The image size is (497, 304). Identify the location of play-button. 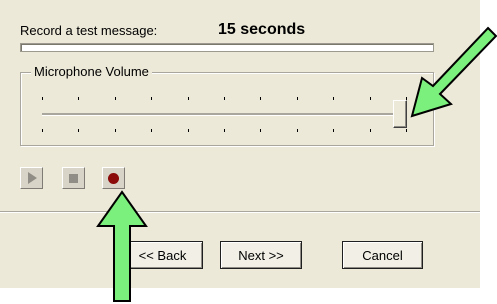
(31, 178).